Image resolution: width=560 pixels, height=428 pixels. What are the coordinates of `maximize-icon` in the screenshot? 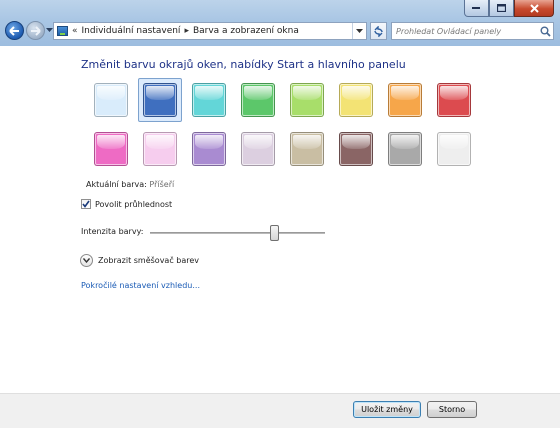 It's located at (501, 8).